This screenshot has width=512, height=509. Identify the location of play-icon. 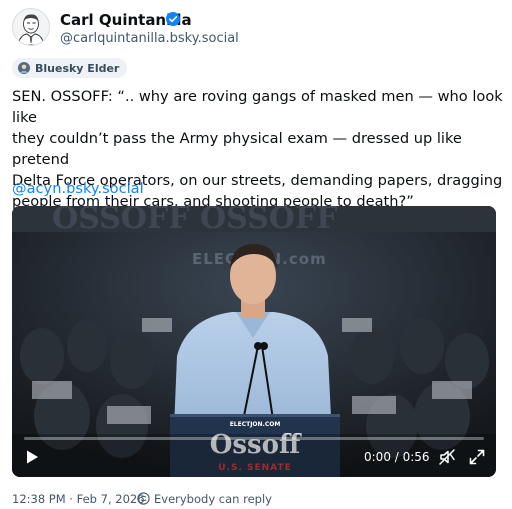
(32, 457).